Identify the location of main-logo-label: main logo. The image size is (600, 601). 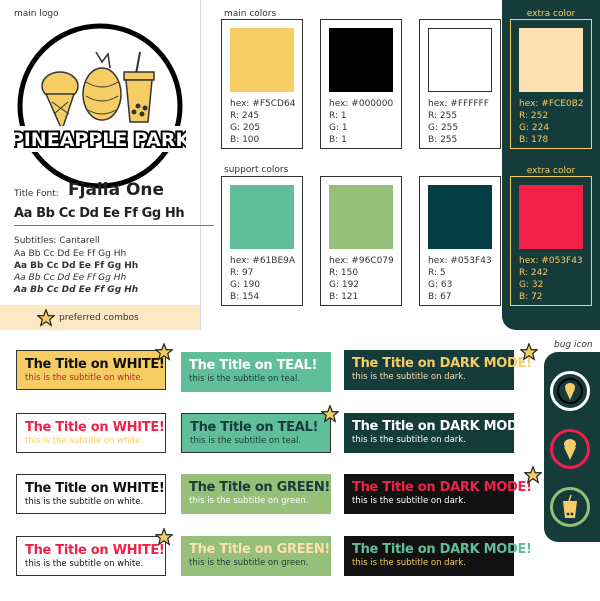
(36, 14).